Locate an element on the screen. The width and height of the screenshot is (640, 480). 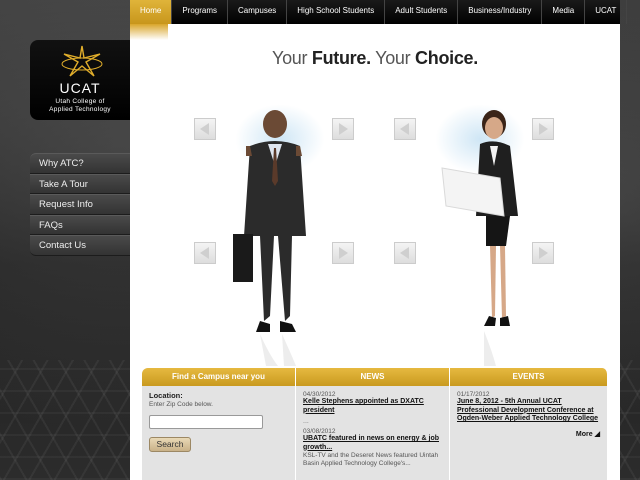
sidebar-item-request-info: Request Info is located at coordinates (80, 204).